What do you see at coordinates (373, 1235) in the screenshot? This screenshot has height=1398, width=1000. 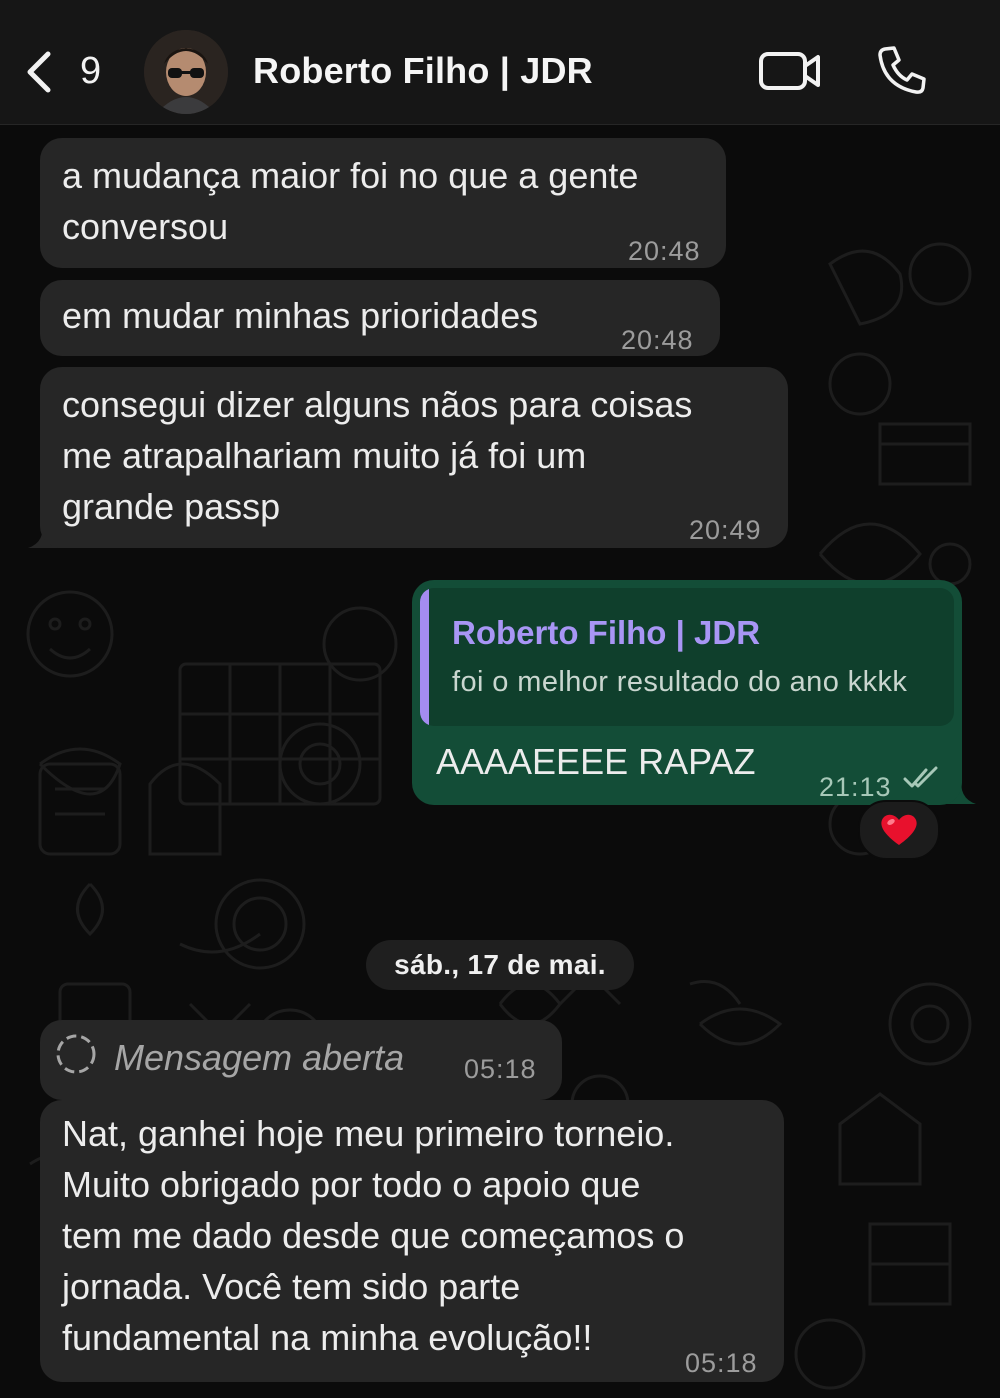 I see `message-text-line: tem me dado desde que começamos o` at bounding box center [373, 1235].